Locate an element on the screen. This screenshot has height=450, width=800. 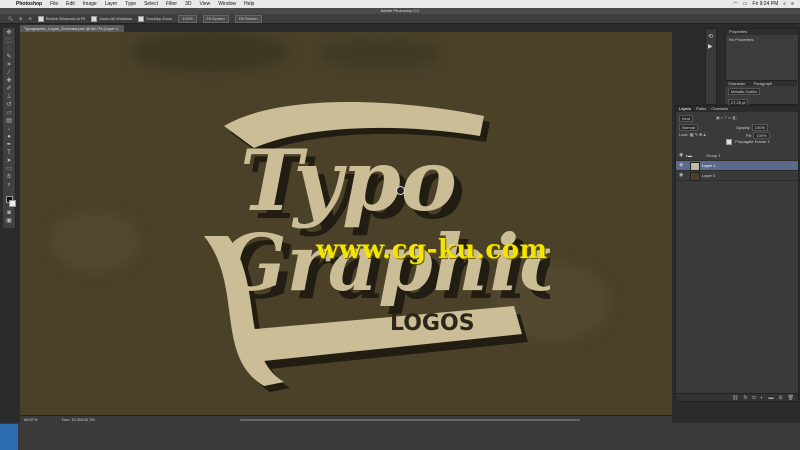
type-tool-icon: T is located at coordinates (9, 153).